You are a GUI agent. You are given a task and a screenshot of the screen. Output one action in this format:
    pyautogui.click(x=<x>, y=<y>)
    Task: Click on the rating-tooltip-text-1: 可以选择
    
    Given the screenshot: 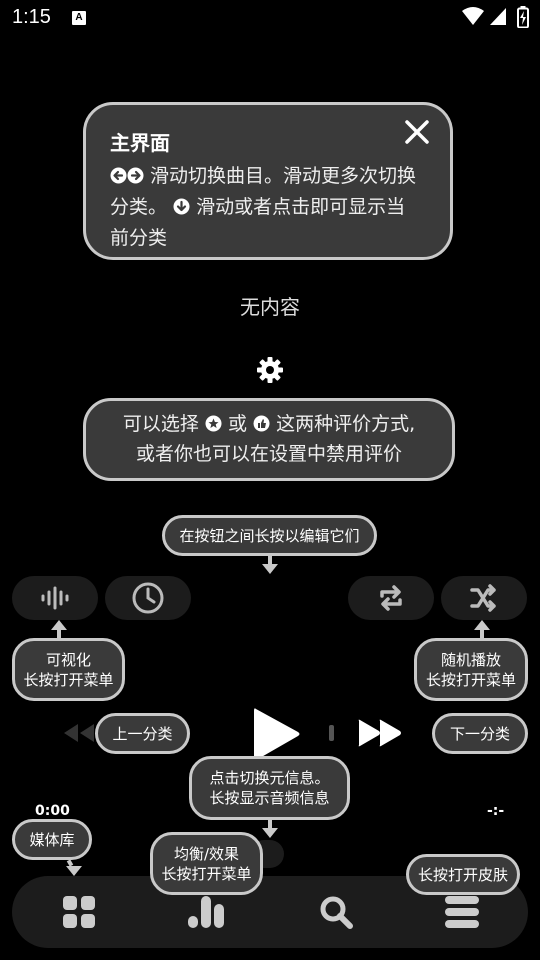 What is the action you would take?
    pyautogui.click(x=160, y=424)
    